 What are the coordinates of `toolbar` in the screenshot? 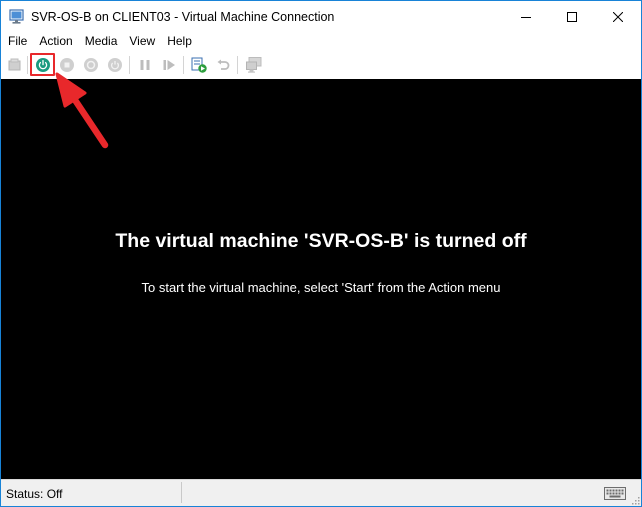 It's located at (321, 65).